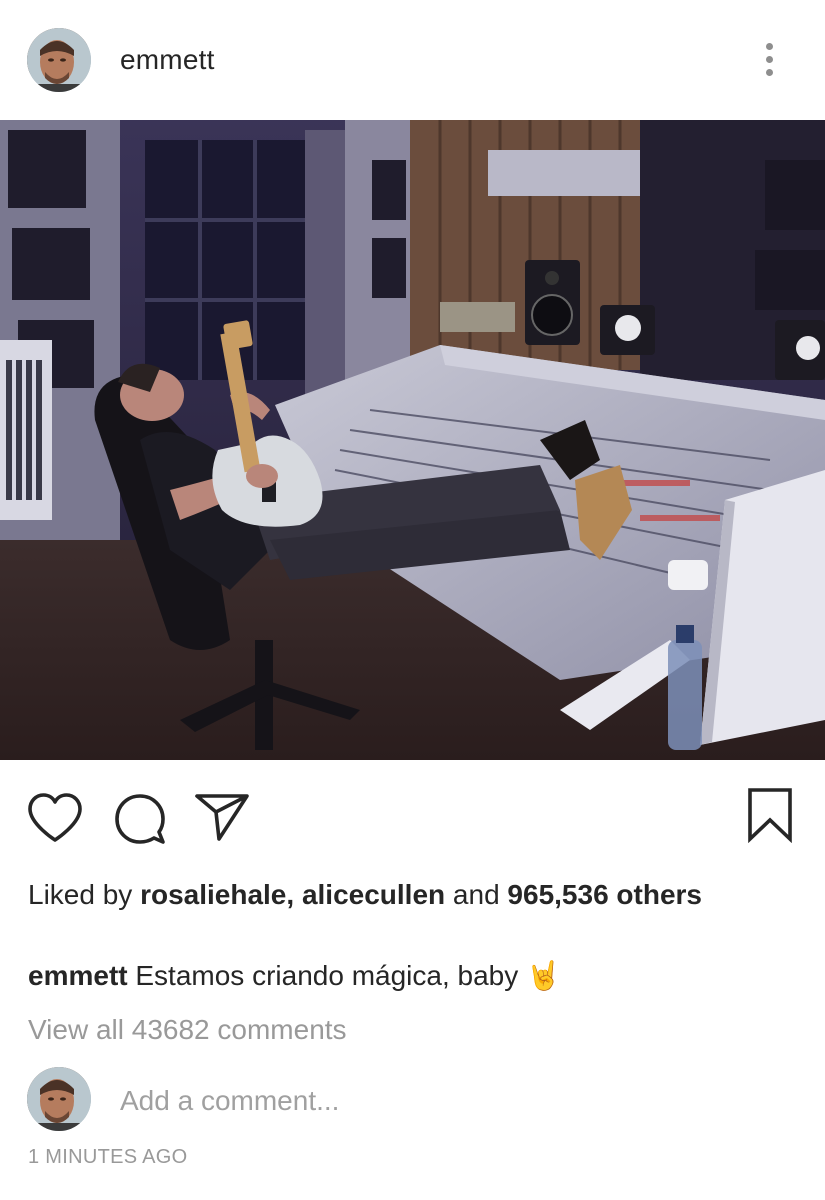 The height and width of the screenshot is (1200, 825). I want to click on action-bar, so click(412, 815).